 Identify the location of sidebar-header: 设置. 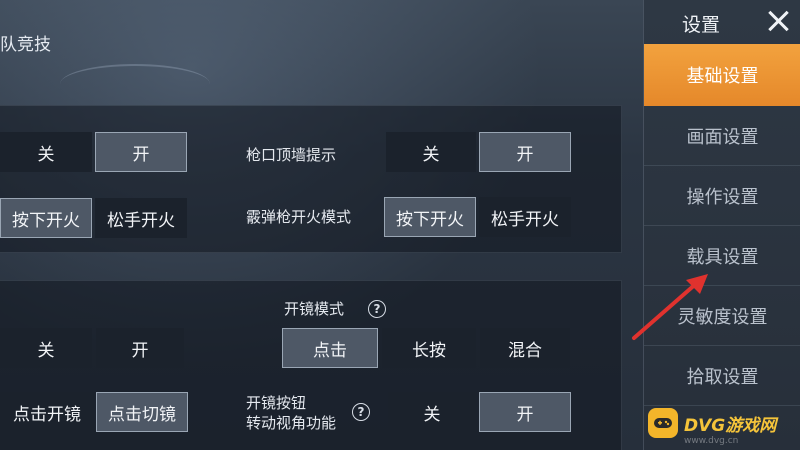
(722, 22).